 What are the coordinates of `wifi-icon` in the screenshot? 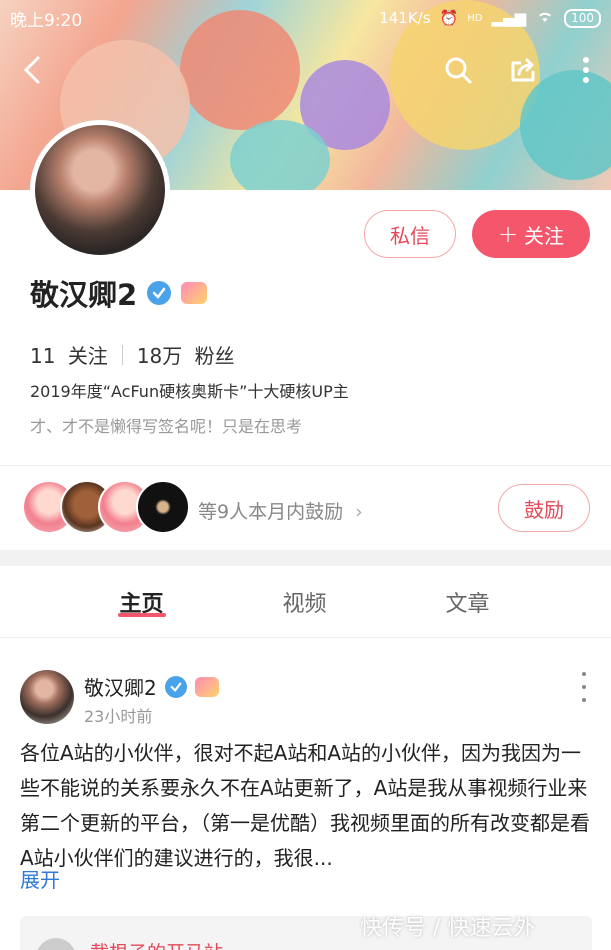 It's located at (545, 18).